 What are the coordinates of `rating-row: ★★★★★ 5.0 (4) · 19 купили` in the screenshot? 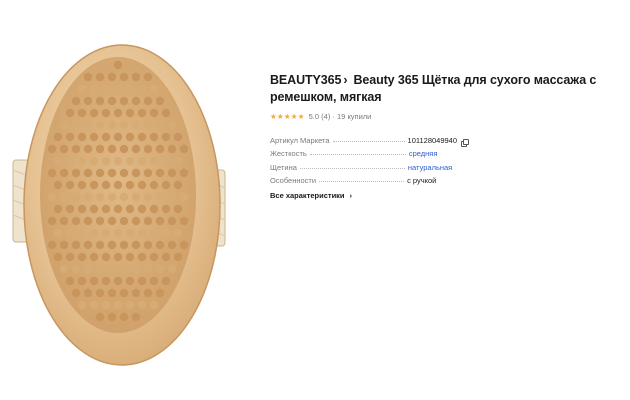 It's located at (446, 116).